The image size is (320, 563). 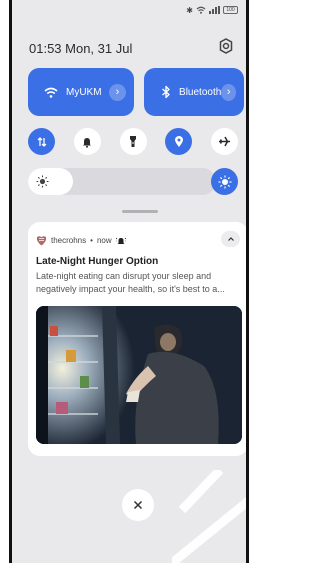 I want to click on watermark, so click(x=209, y=516).